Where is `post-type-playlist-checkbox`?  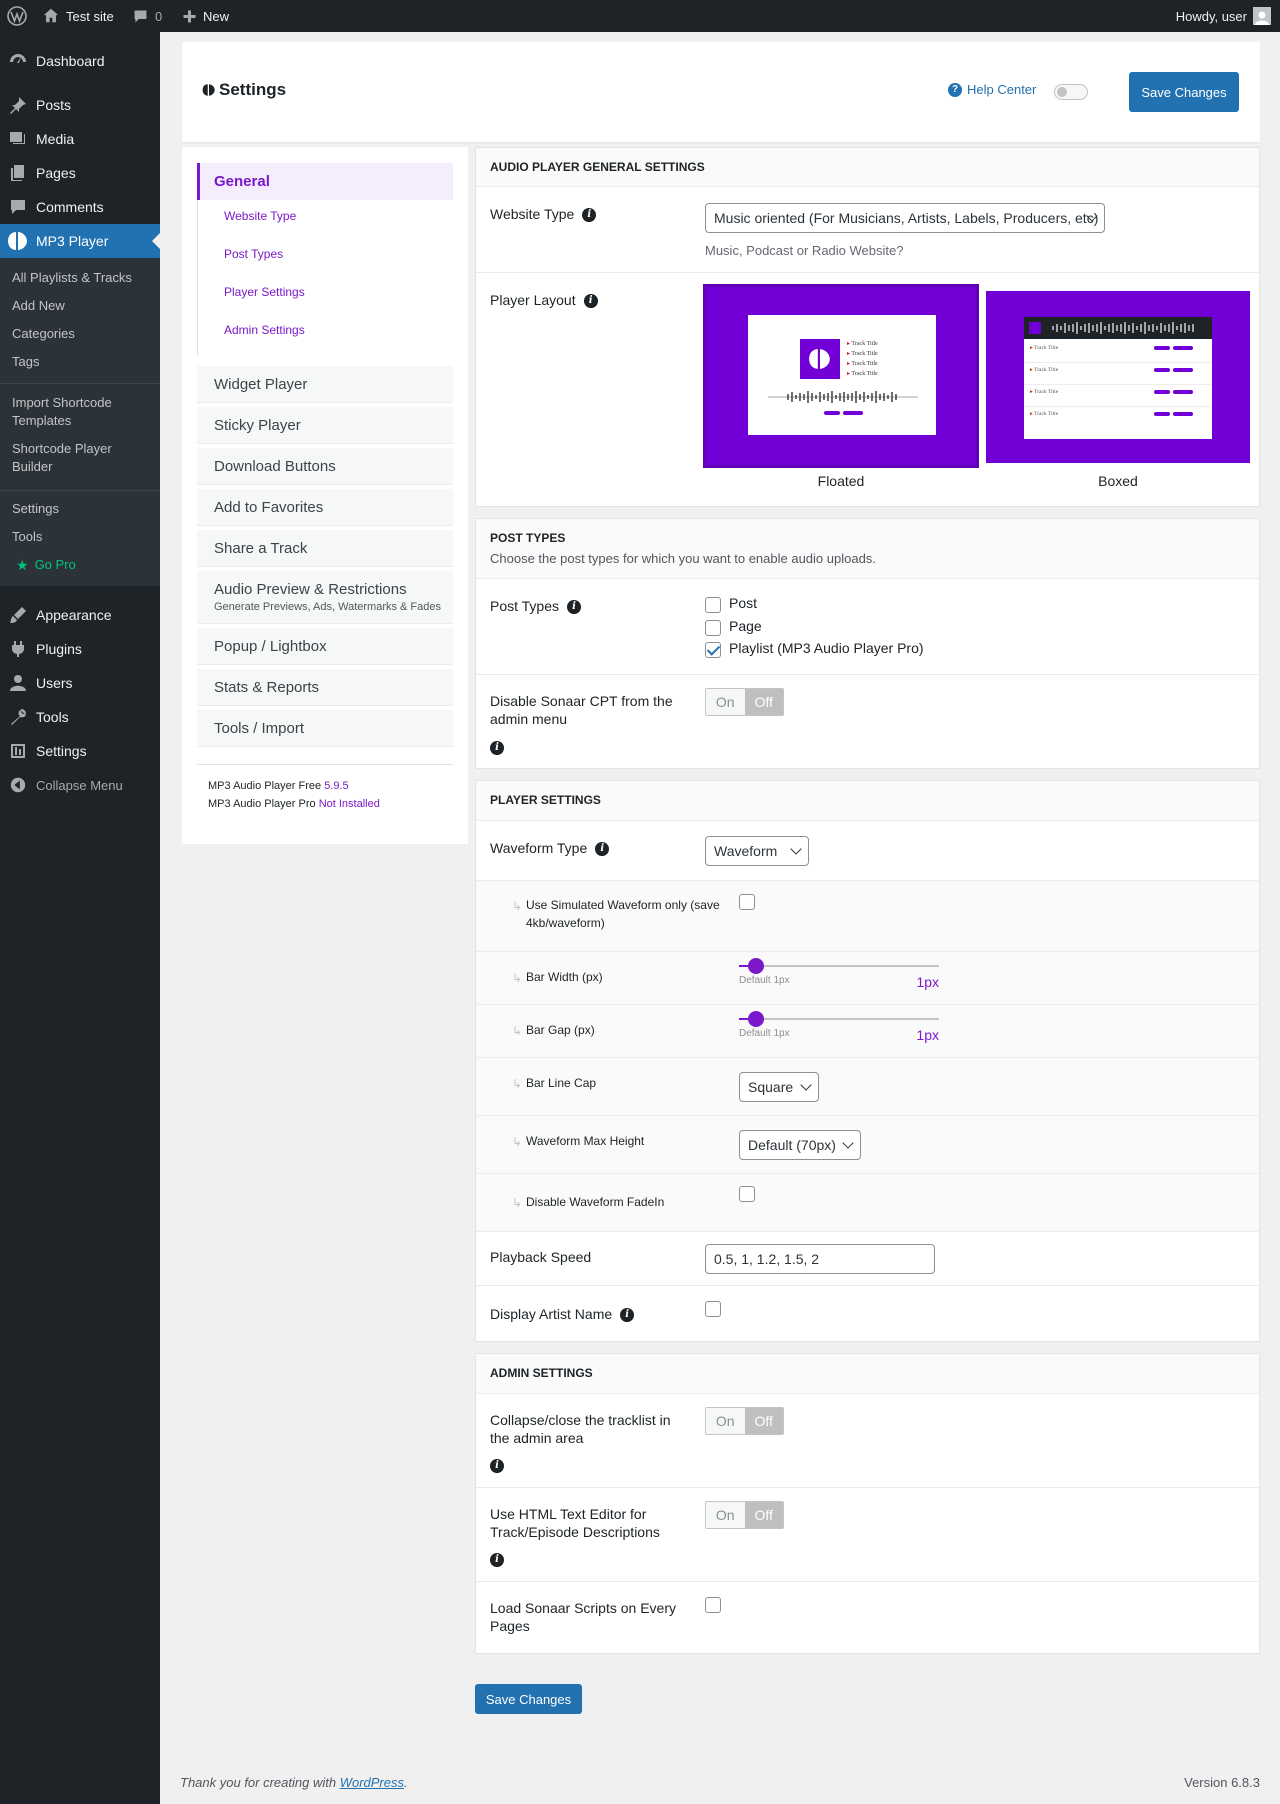 post-type-playlist-checkbox is located at coordinates (713, 650).